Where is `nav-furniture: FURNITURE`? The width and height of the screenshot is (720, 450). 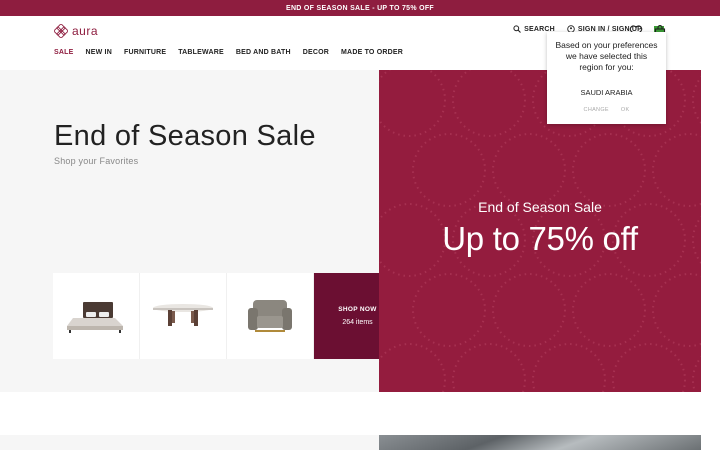 nav-furniture: FURNITURE is located at coordinates (145, 52).